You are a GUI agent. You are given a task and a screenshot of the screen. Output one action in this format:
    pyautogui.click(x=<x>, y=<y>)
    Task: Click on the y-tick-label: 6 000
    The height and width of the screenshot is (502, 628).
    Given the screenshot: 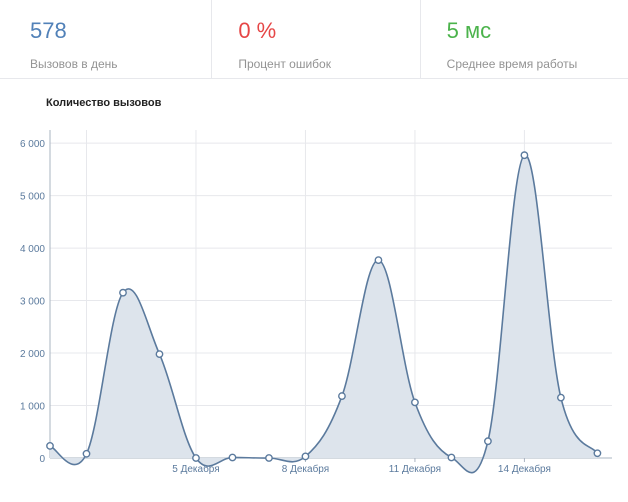 What is the action you would take?
    pyautogui.click(x=32, y=144)
    